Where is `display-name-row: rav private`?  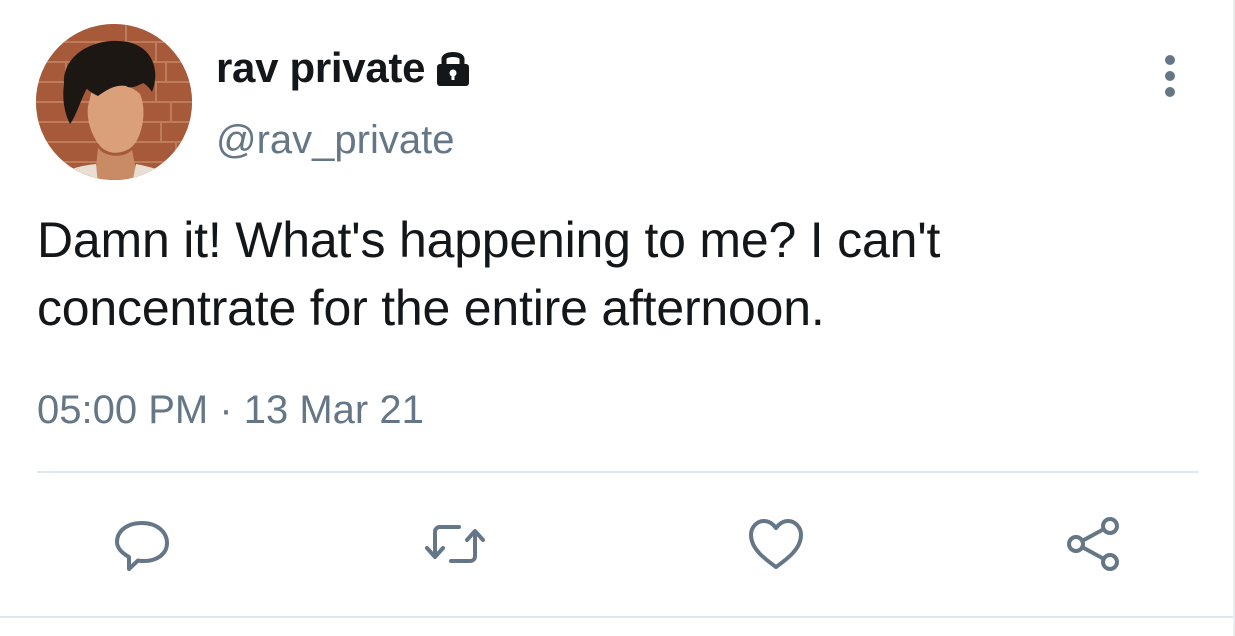
display-name-row: rav private is located at coordinates (343, 68).